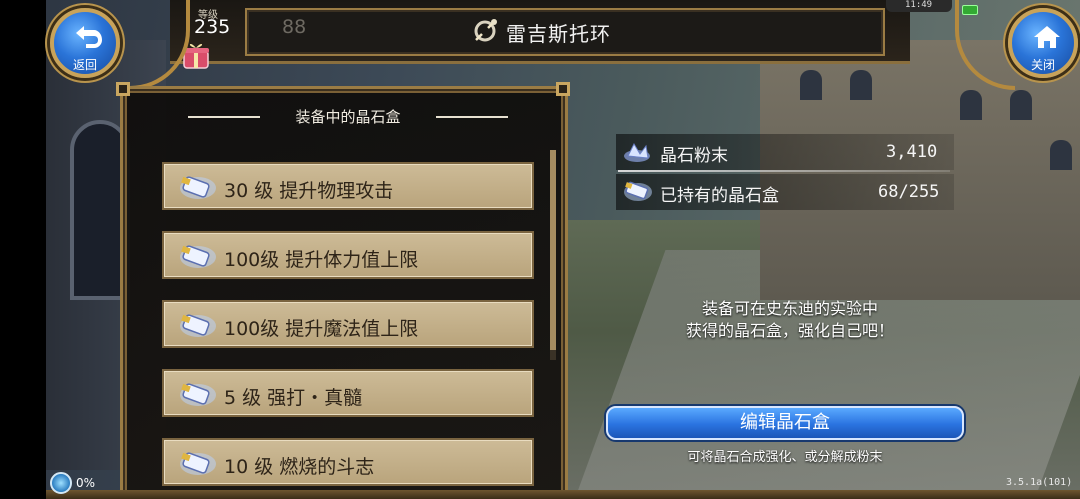  I want to click on page-title: 雷吉斯托环, so click(558, 34).